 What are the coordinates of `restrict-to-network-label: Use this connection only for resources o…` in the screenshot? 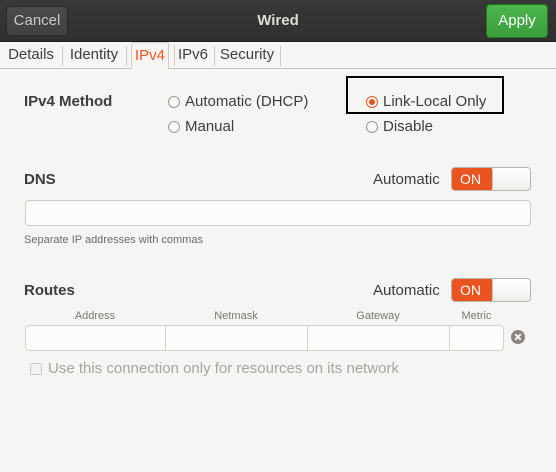 It's located at (223, 368).